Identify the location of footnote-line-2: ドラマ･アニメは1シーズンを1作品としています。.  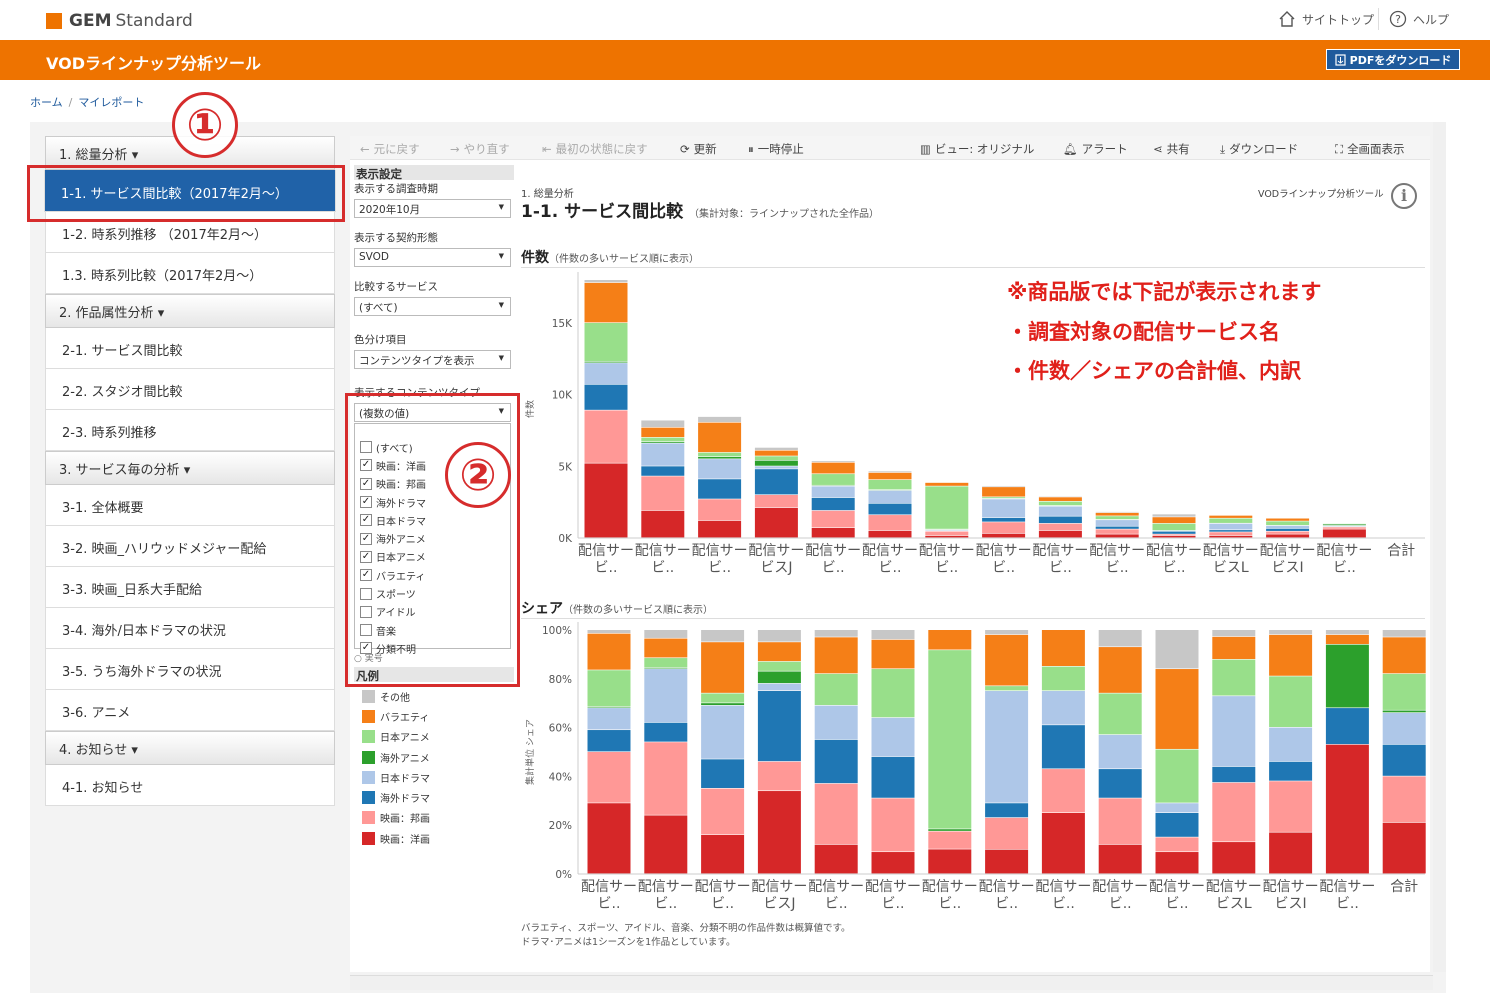
(628, 942).